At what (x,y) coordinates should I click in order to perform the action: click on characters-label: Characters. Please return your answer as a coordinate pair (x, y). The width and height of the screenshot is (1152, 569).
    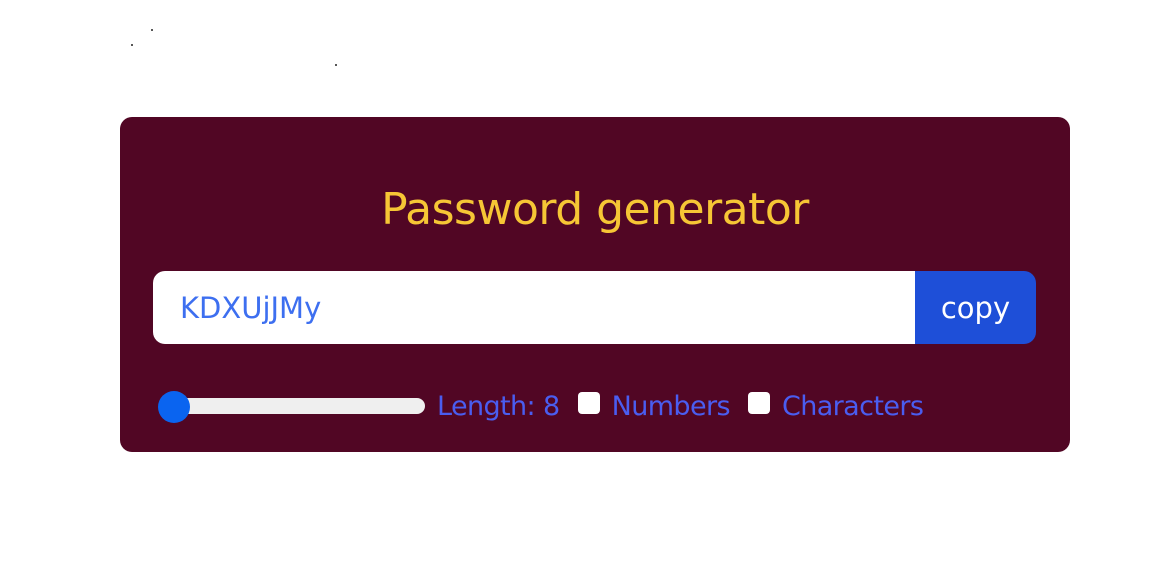
    Looking at the image, I should click on (853, 406).